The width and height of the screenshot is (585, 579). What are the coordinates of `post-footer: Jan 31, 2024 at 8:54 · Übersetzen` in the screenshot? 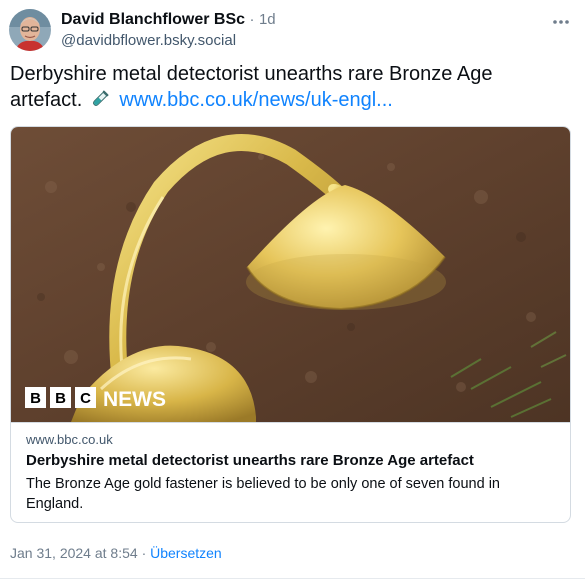 It's located at (116, 553).